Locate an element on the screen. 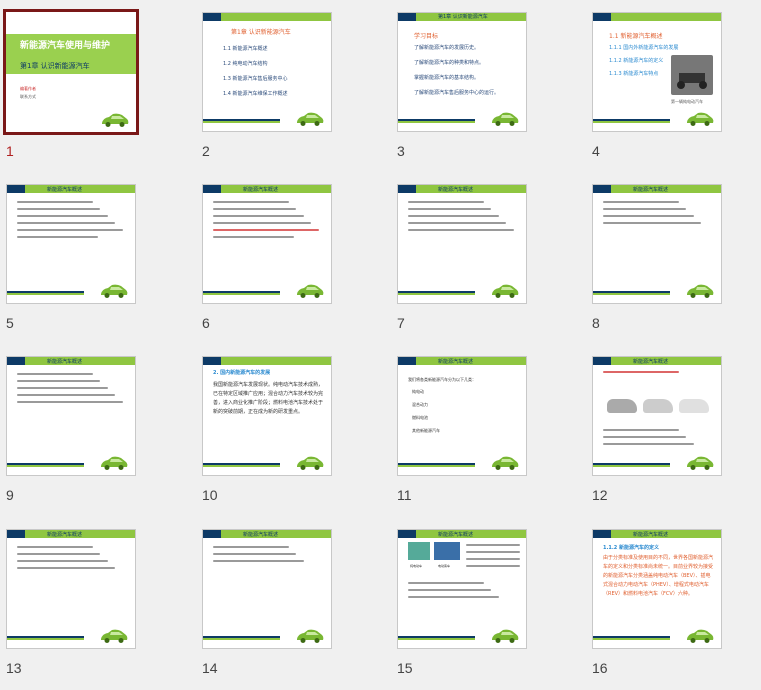 This screenshot has height=690, width=761. slide-number: 4 is located at coordinates (596, 151).